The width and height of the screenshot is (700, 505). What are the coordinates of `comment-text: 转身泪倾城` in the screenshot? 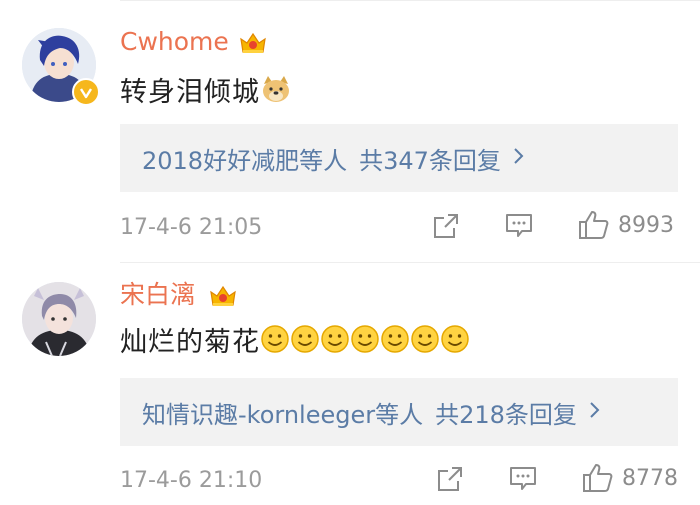 It's located at (206, 93).